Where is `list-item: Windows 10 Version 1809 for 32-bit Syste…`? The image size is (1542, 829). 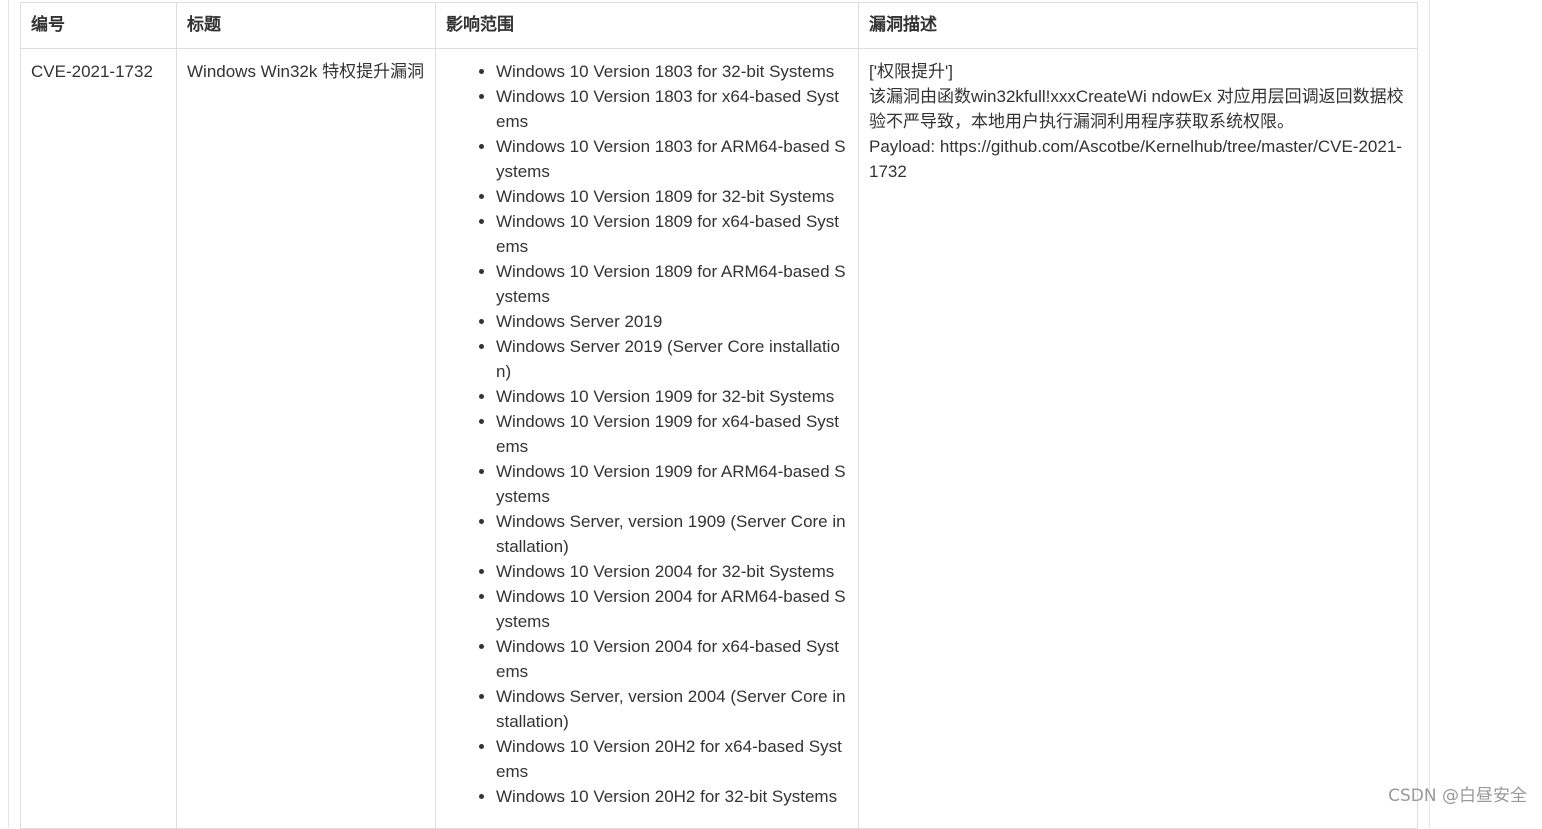 list-item: Windows 10 Version 1809 for 32-bit Syste… is located at coordinates (672, 196).